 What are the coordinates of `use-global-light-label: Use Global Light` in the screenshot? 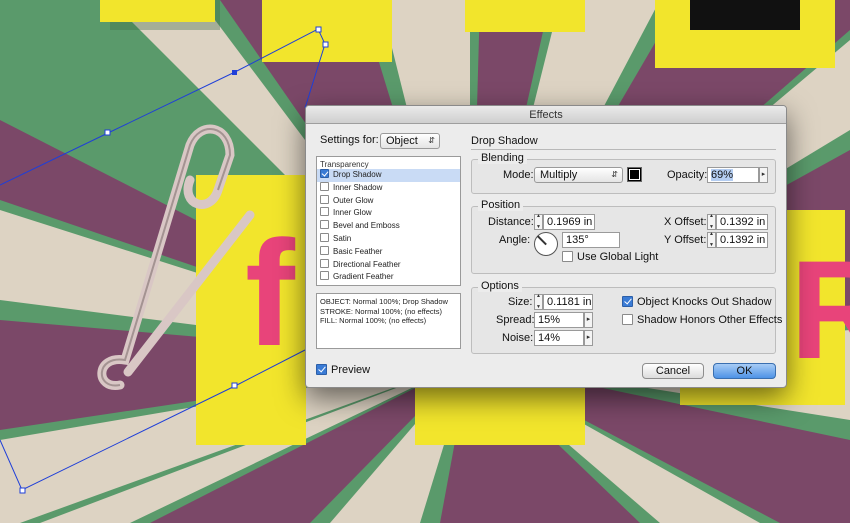 It's located at (618, 257).